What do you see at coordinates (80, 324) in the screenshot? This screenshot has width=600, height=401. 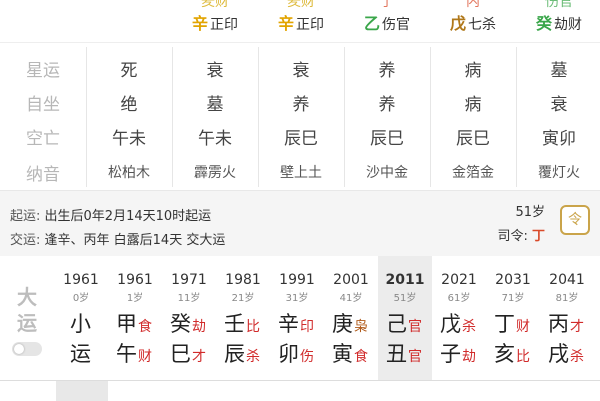 I see `ganzhi-char: 小` at bounding box center [80, 324].